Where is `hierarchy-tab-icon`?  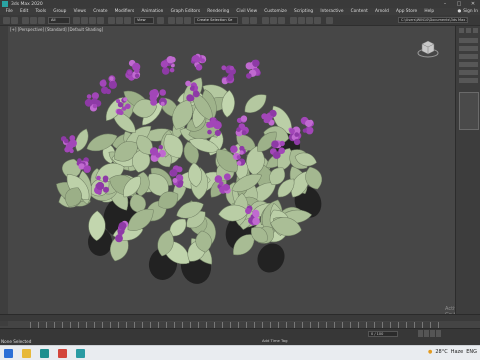 hierarchy-tab-icon is located at coordinates (475, 30).